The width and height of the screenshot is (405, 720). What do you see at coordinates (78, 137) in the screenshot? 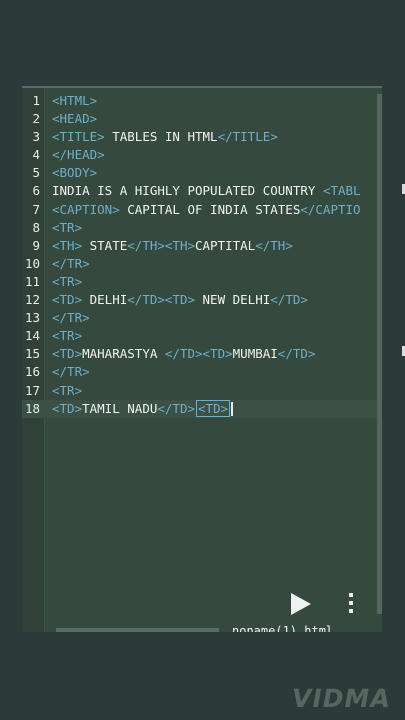
I see `html-tag-token: <TITLE>` at bounding box center [78, 137].